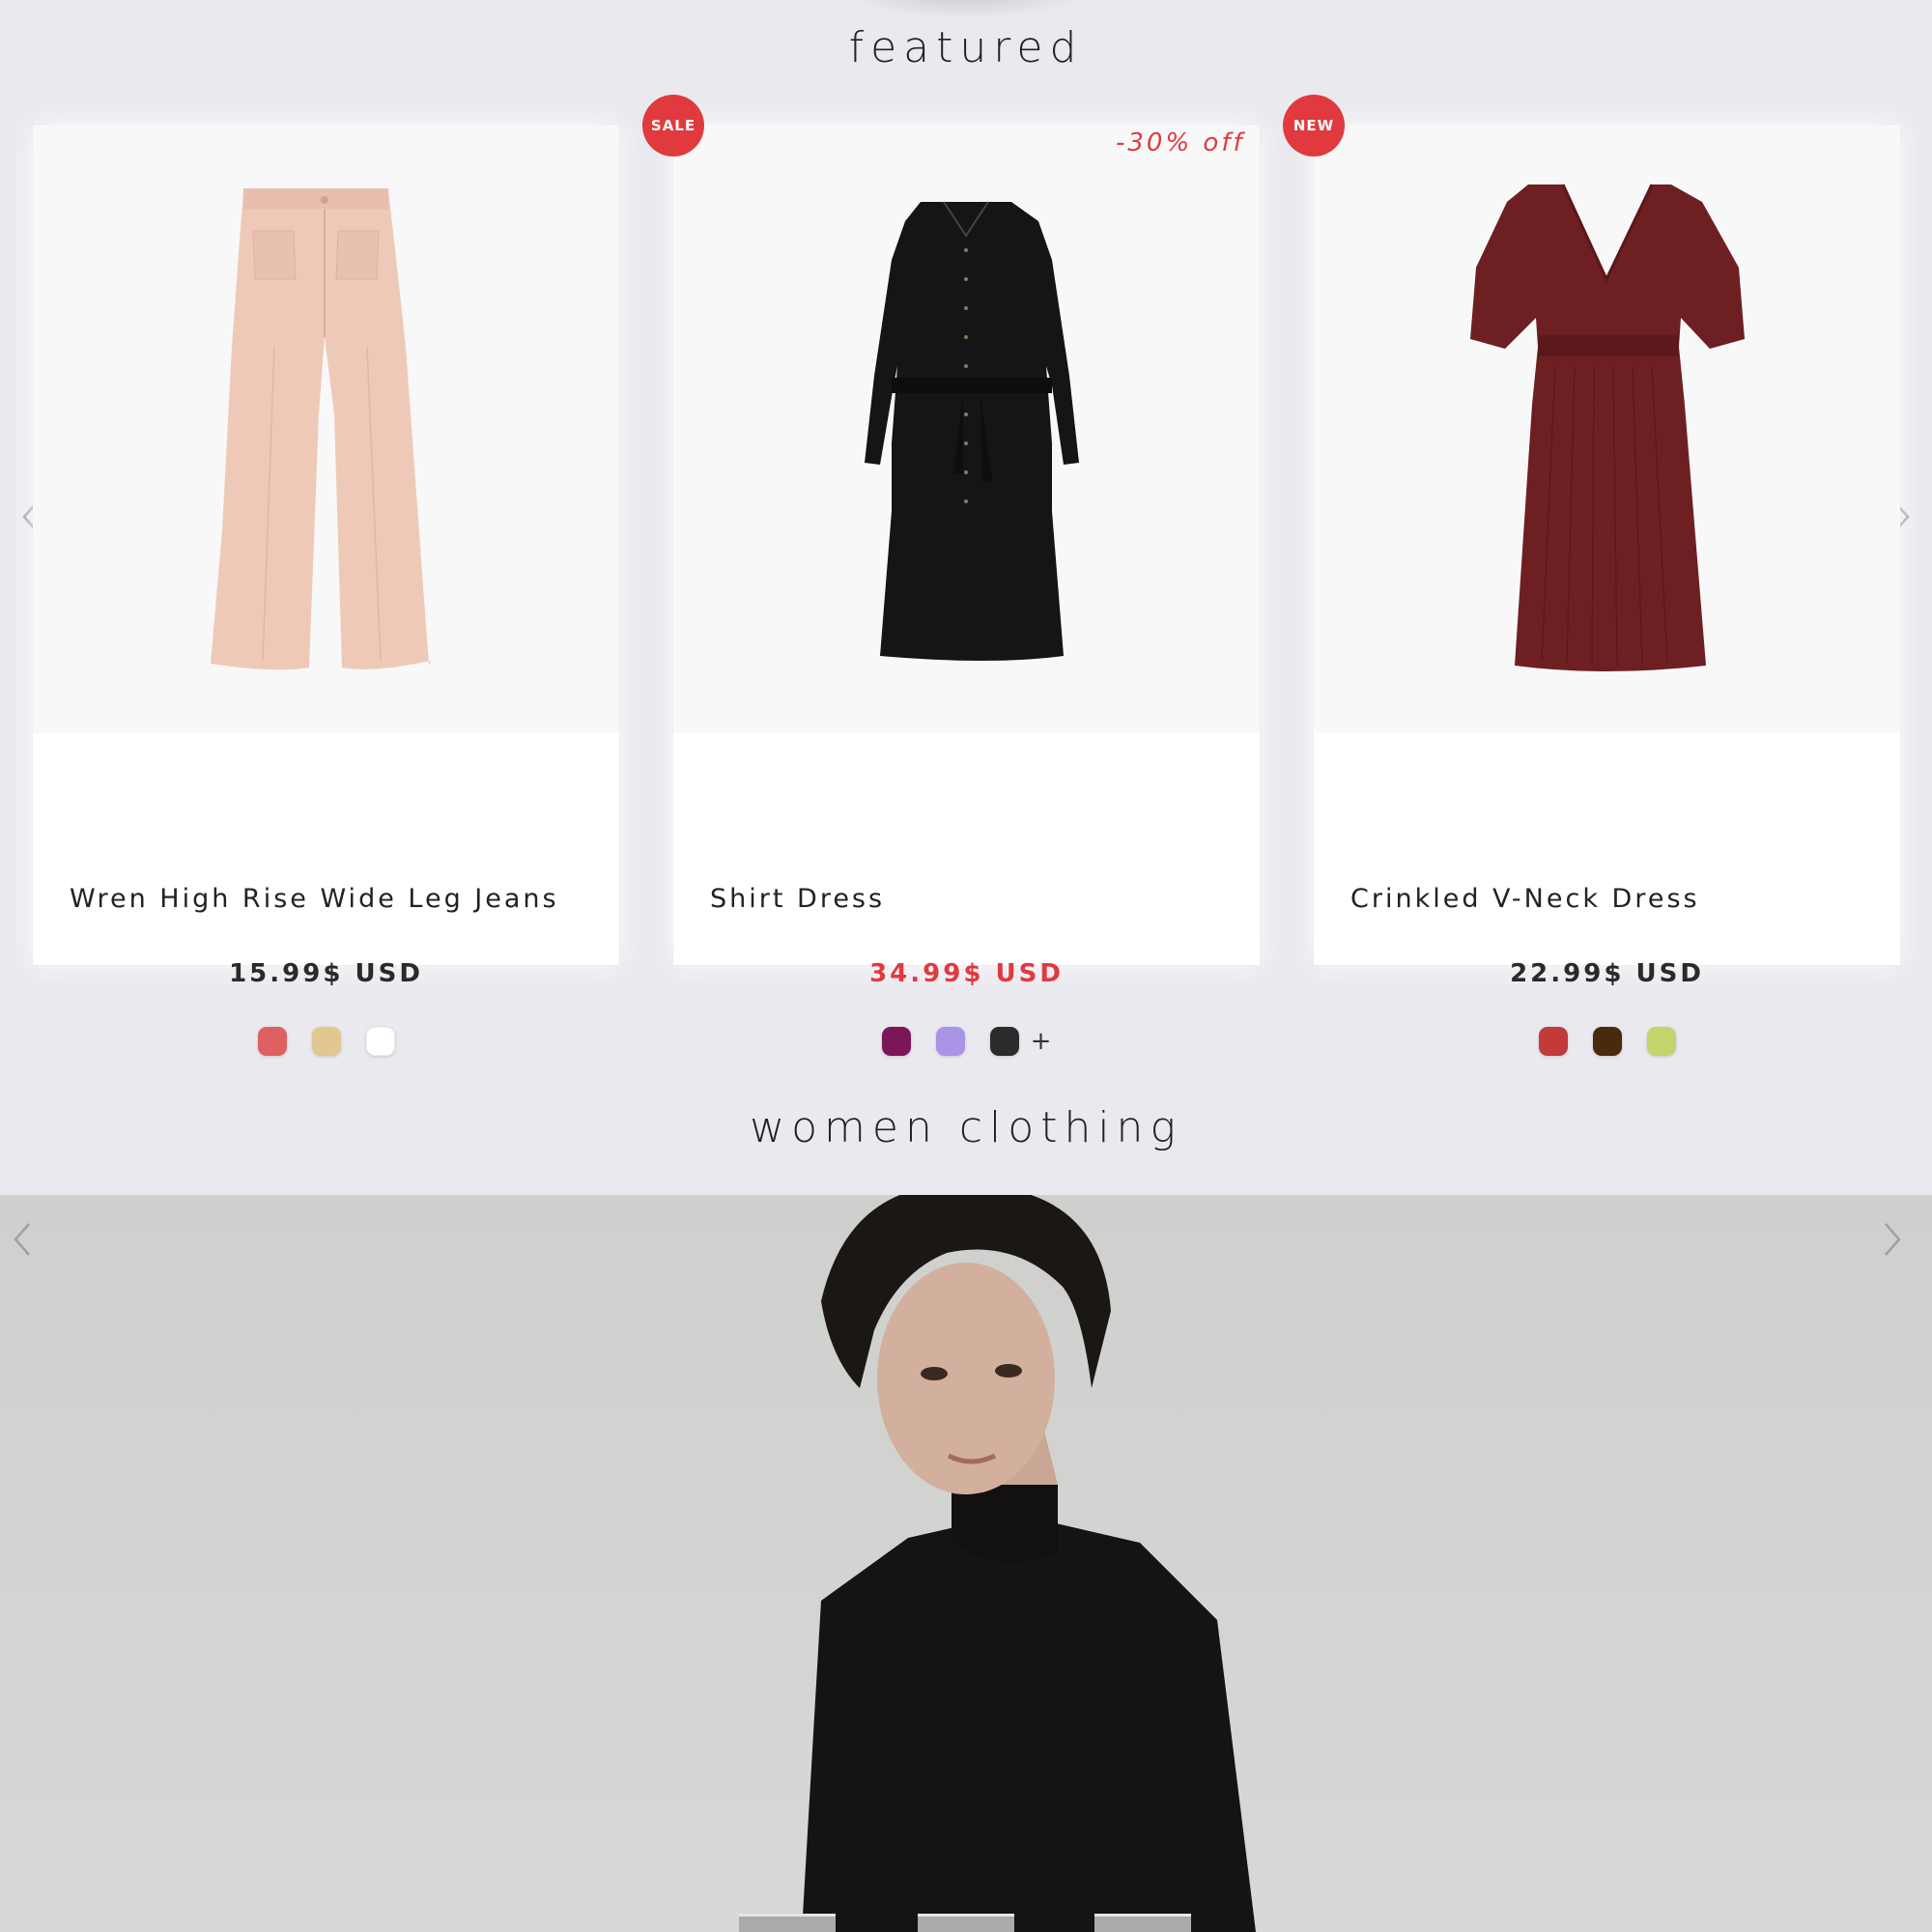  Describe the element at coordinates (380, 1041) in the screenshot. I see `color-swatch-white` at that location.